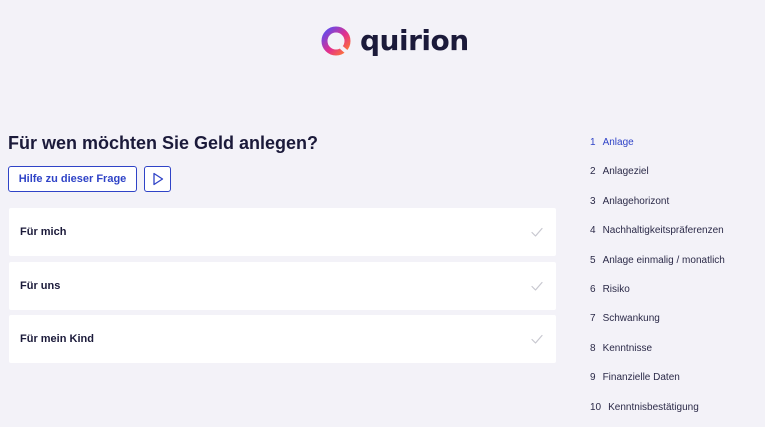 The width and height of the screenshot is (765, 427). Describe the element at coordinates (596, 407) in the screenshot. I see `step-number: 10` at that location.